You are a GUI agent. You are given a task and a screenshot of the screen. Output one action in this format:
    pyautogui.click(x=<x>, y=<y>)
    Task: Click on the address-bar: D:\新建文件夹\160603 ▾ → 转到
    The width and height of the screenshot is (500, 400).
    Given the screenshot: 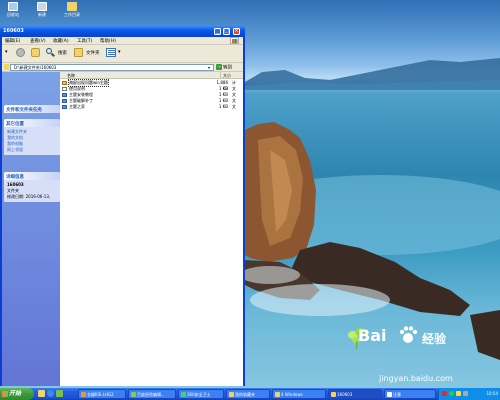 What is the action you would take?
    pyautogui.click(x=122, y=67)
    